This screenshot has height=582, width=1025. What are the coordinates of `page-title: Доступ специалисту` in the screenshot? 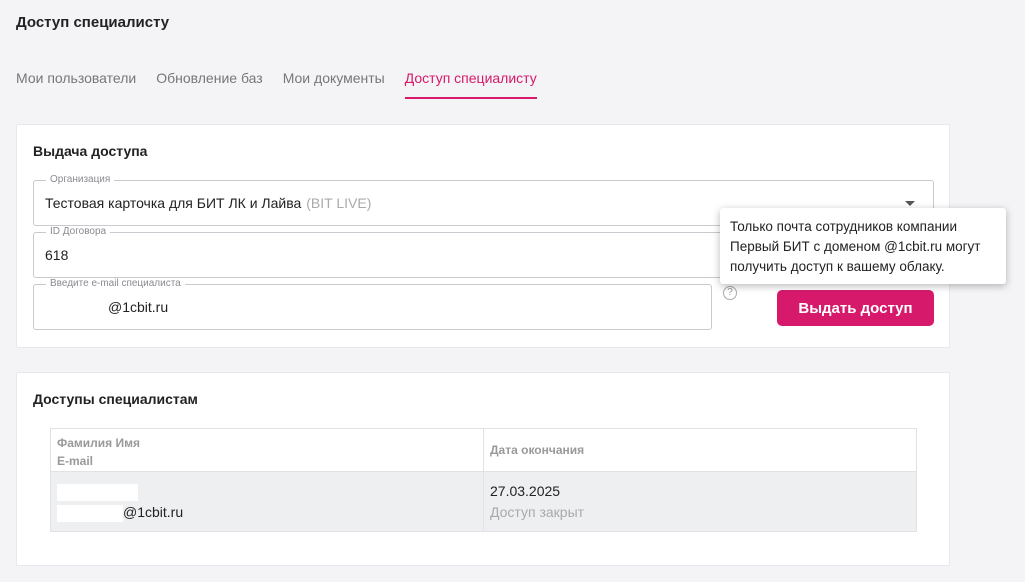 It's located at (93, 22).